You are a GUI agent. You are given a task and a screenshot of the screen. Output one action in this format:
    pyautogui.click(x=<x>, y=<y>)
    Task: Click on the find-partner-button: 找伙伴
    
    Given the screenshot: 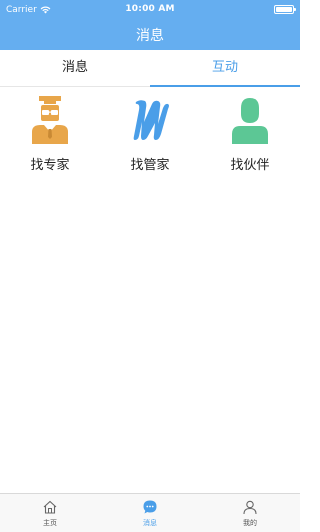 What is the action you would take?
    pyautogui.click(x=250, y=136)
    